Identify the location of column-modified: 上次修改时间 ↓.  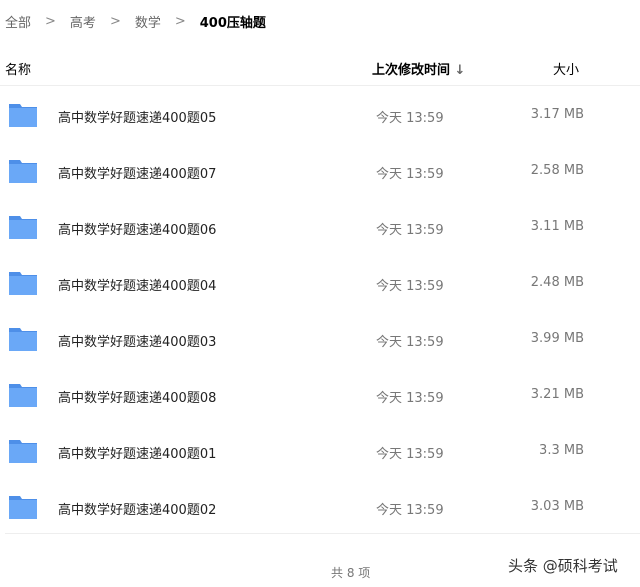
(418, 68).